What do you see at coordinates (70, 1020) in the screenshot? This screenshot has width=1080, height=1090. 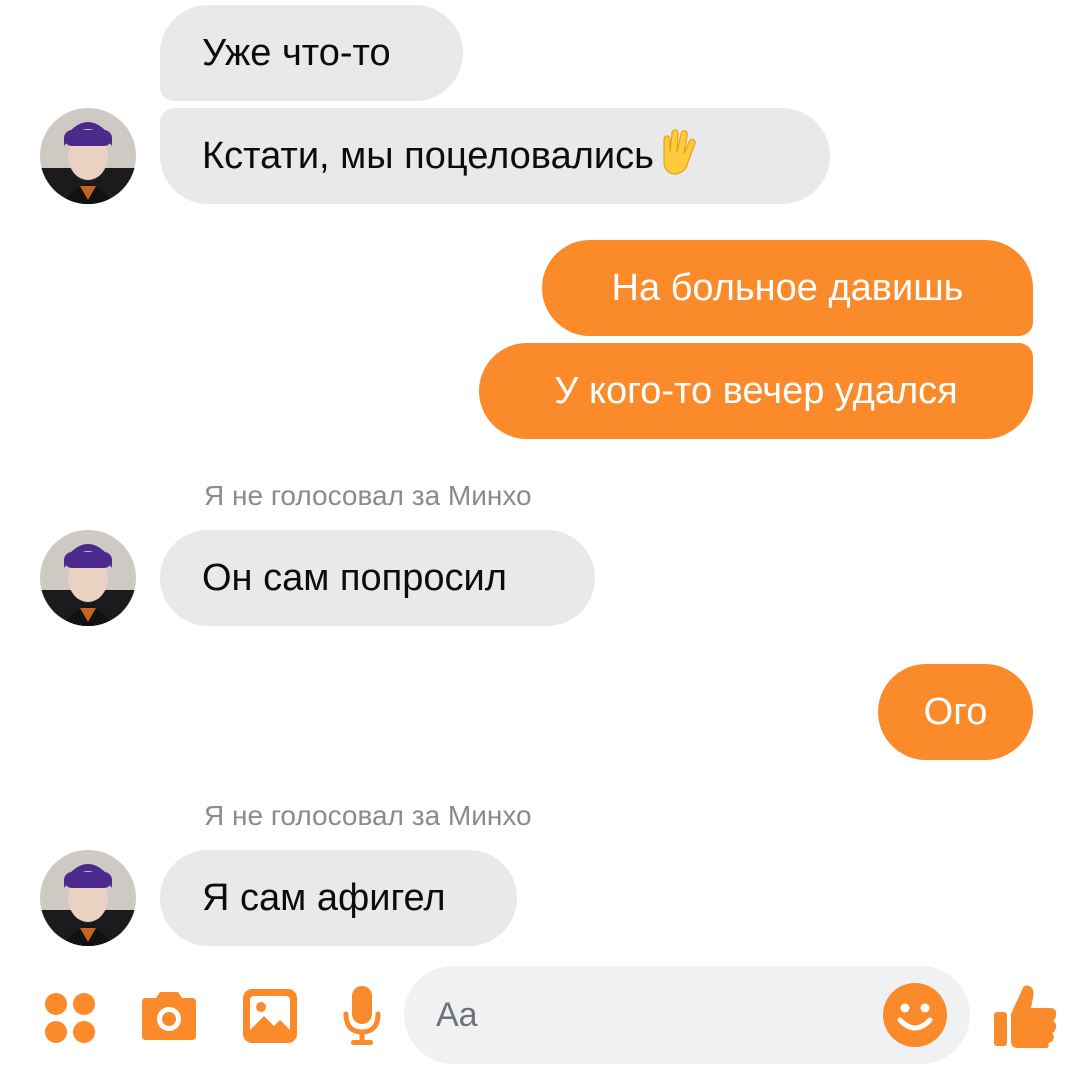 I see `apps-icon` at bounding box center [70, 1020].